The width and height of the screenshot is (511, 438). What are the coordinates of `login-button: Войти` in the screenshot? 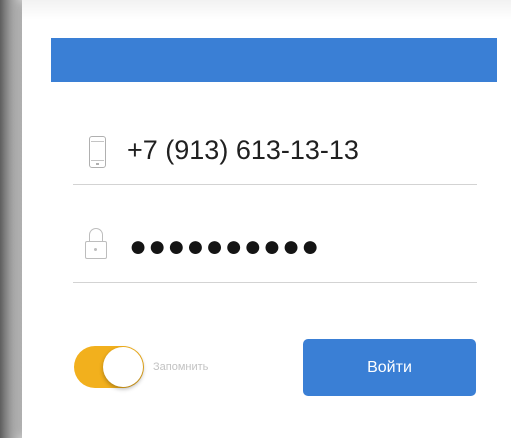 It's located at (389, 367).